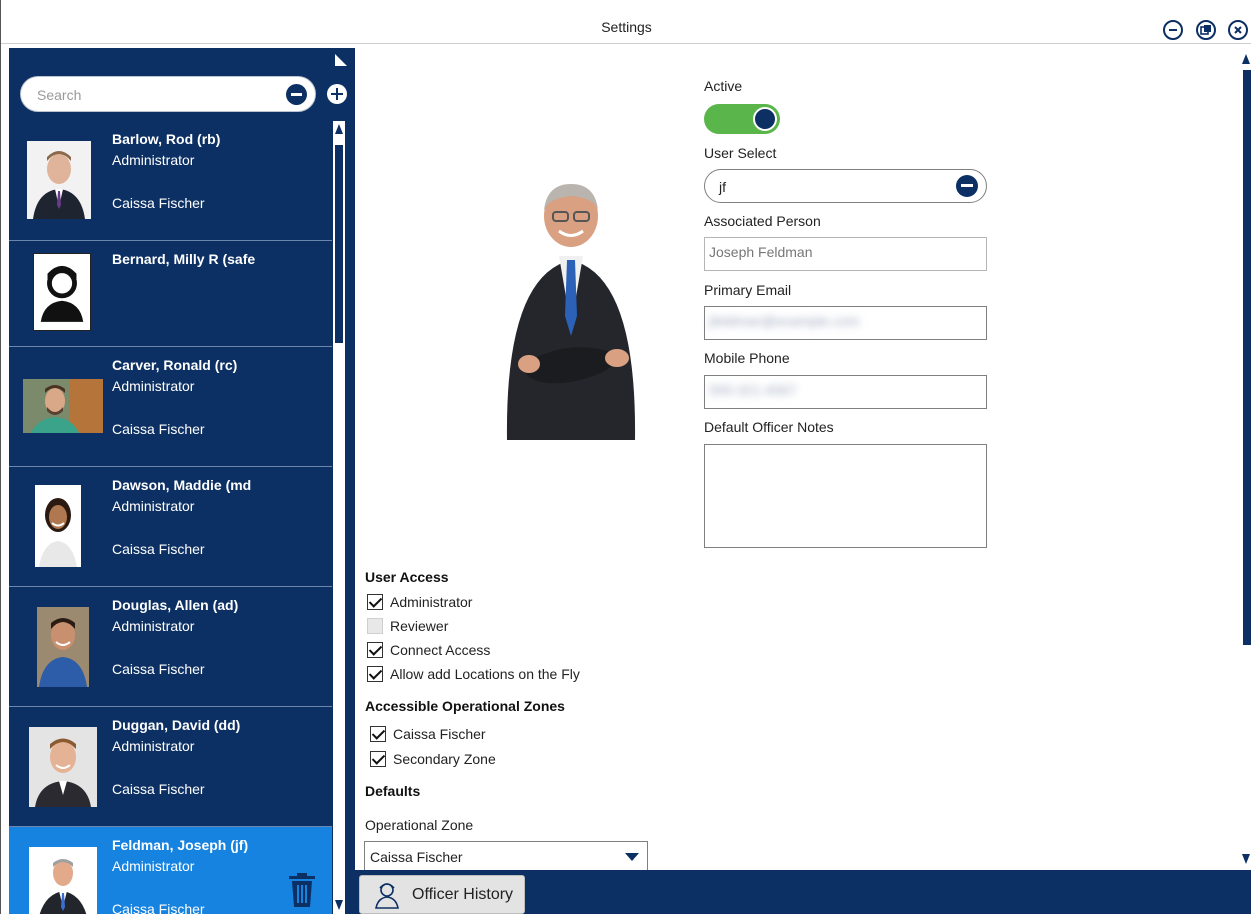 This screenshot has height=914, width=1251. Describe the element at coordinates (184, 259) in the screenshot. I see `user-name: Bernard, Milly R (safe` at that location.